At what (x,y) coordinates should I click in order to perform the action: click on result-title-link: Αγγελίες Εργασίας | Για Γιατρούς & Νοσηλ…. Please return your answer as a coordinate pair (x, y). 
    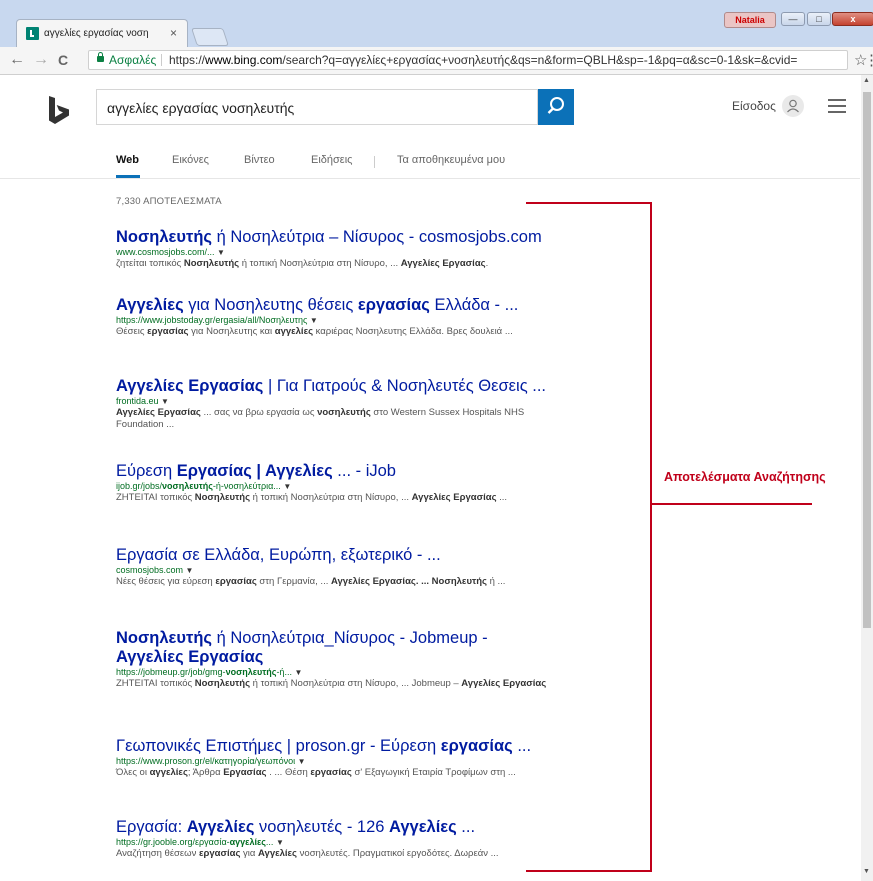
    Looking at the image, I should click on (341, 386).